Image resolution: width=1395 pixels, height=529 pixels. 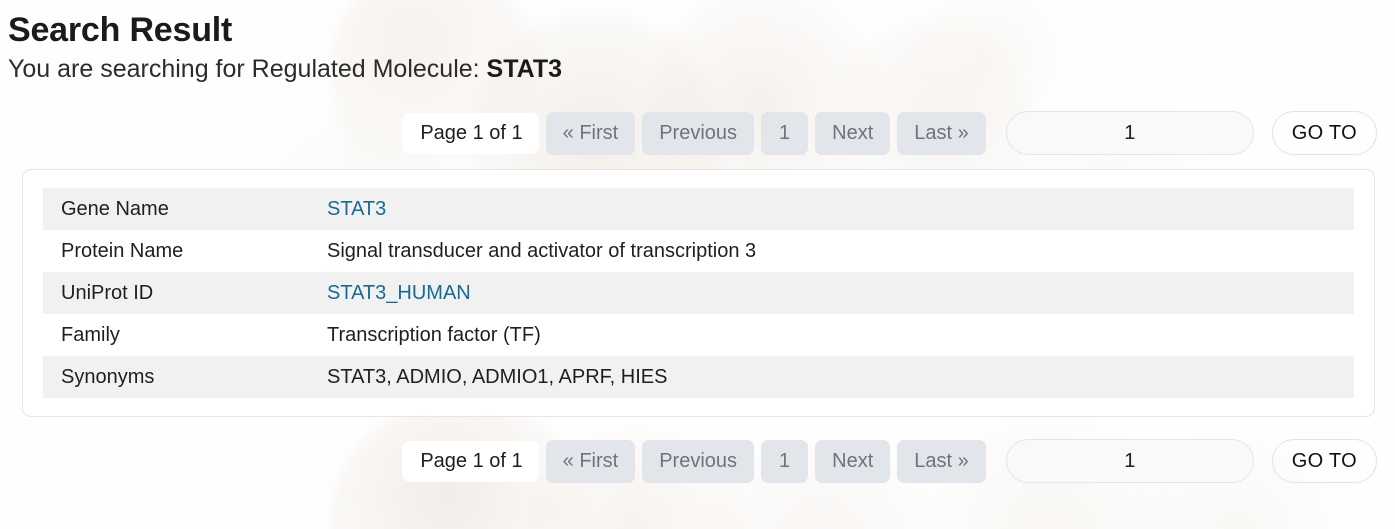 I want to click on row-value-synonyms: STAT3, ADMIO, ADMIO1, APRF, HIES, so click(x=831, y=377).